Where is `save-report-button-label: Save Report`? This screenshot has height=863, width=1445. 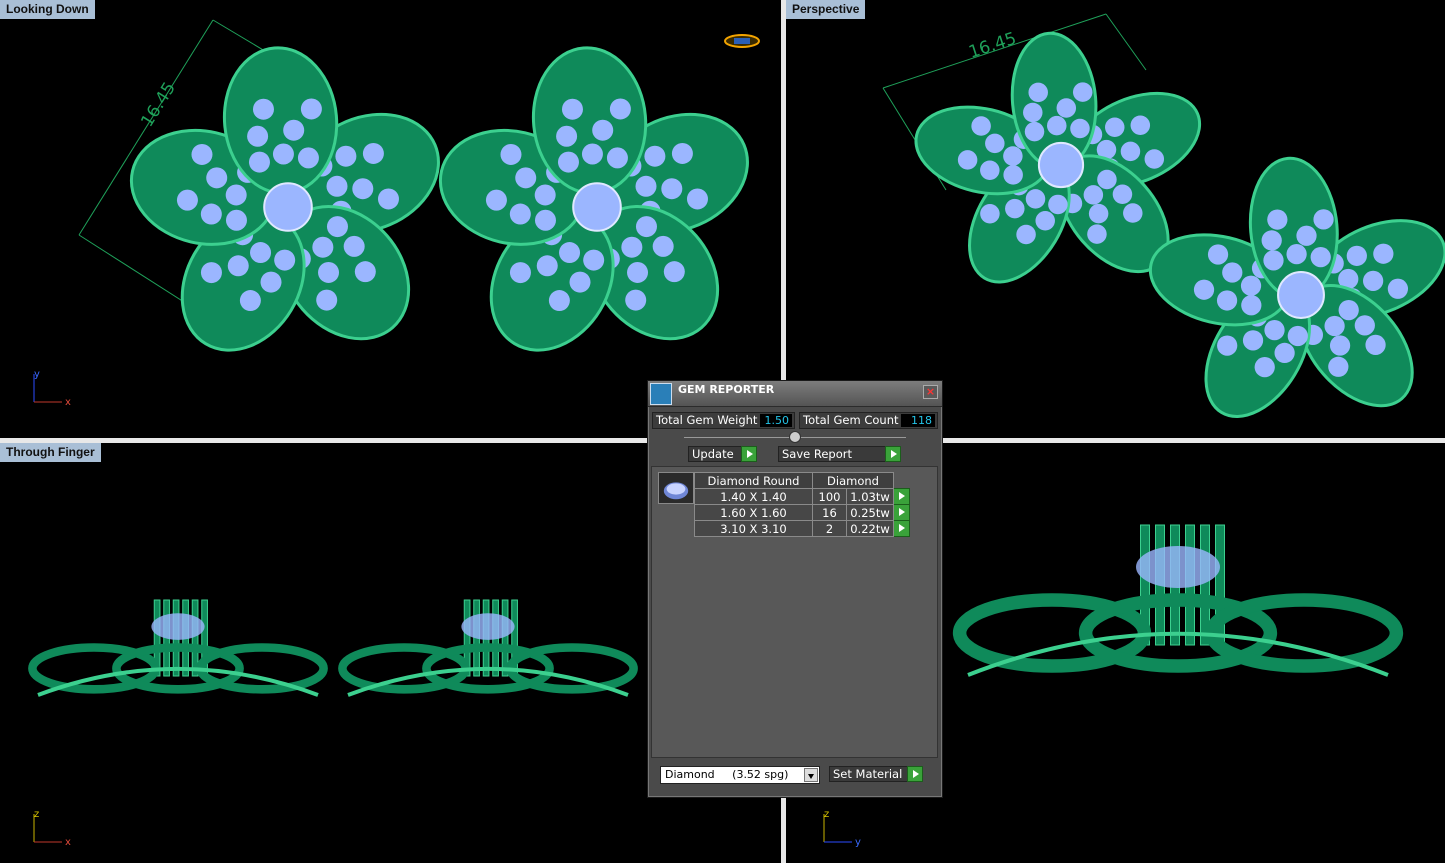 save-report-button-label: Save Report is located at coordinates (817, 454).